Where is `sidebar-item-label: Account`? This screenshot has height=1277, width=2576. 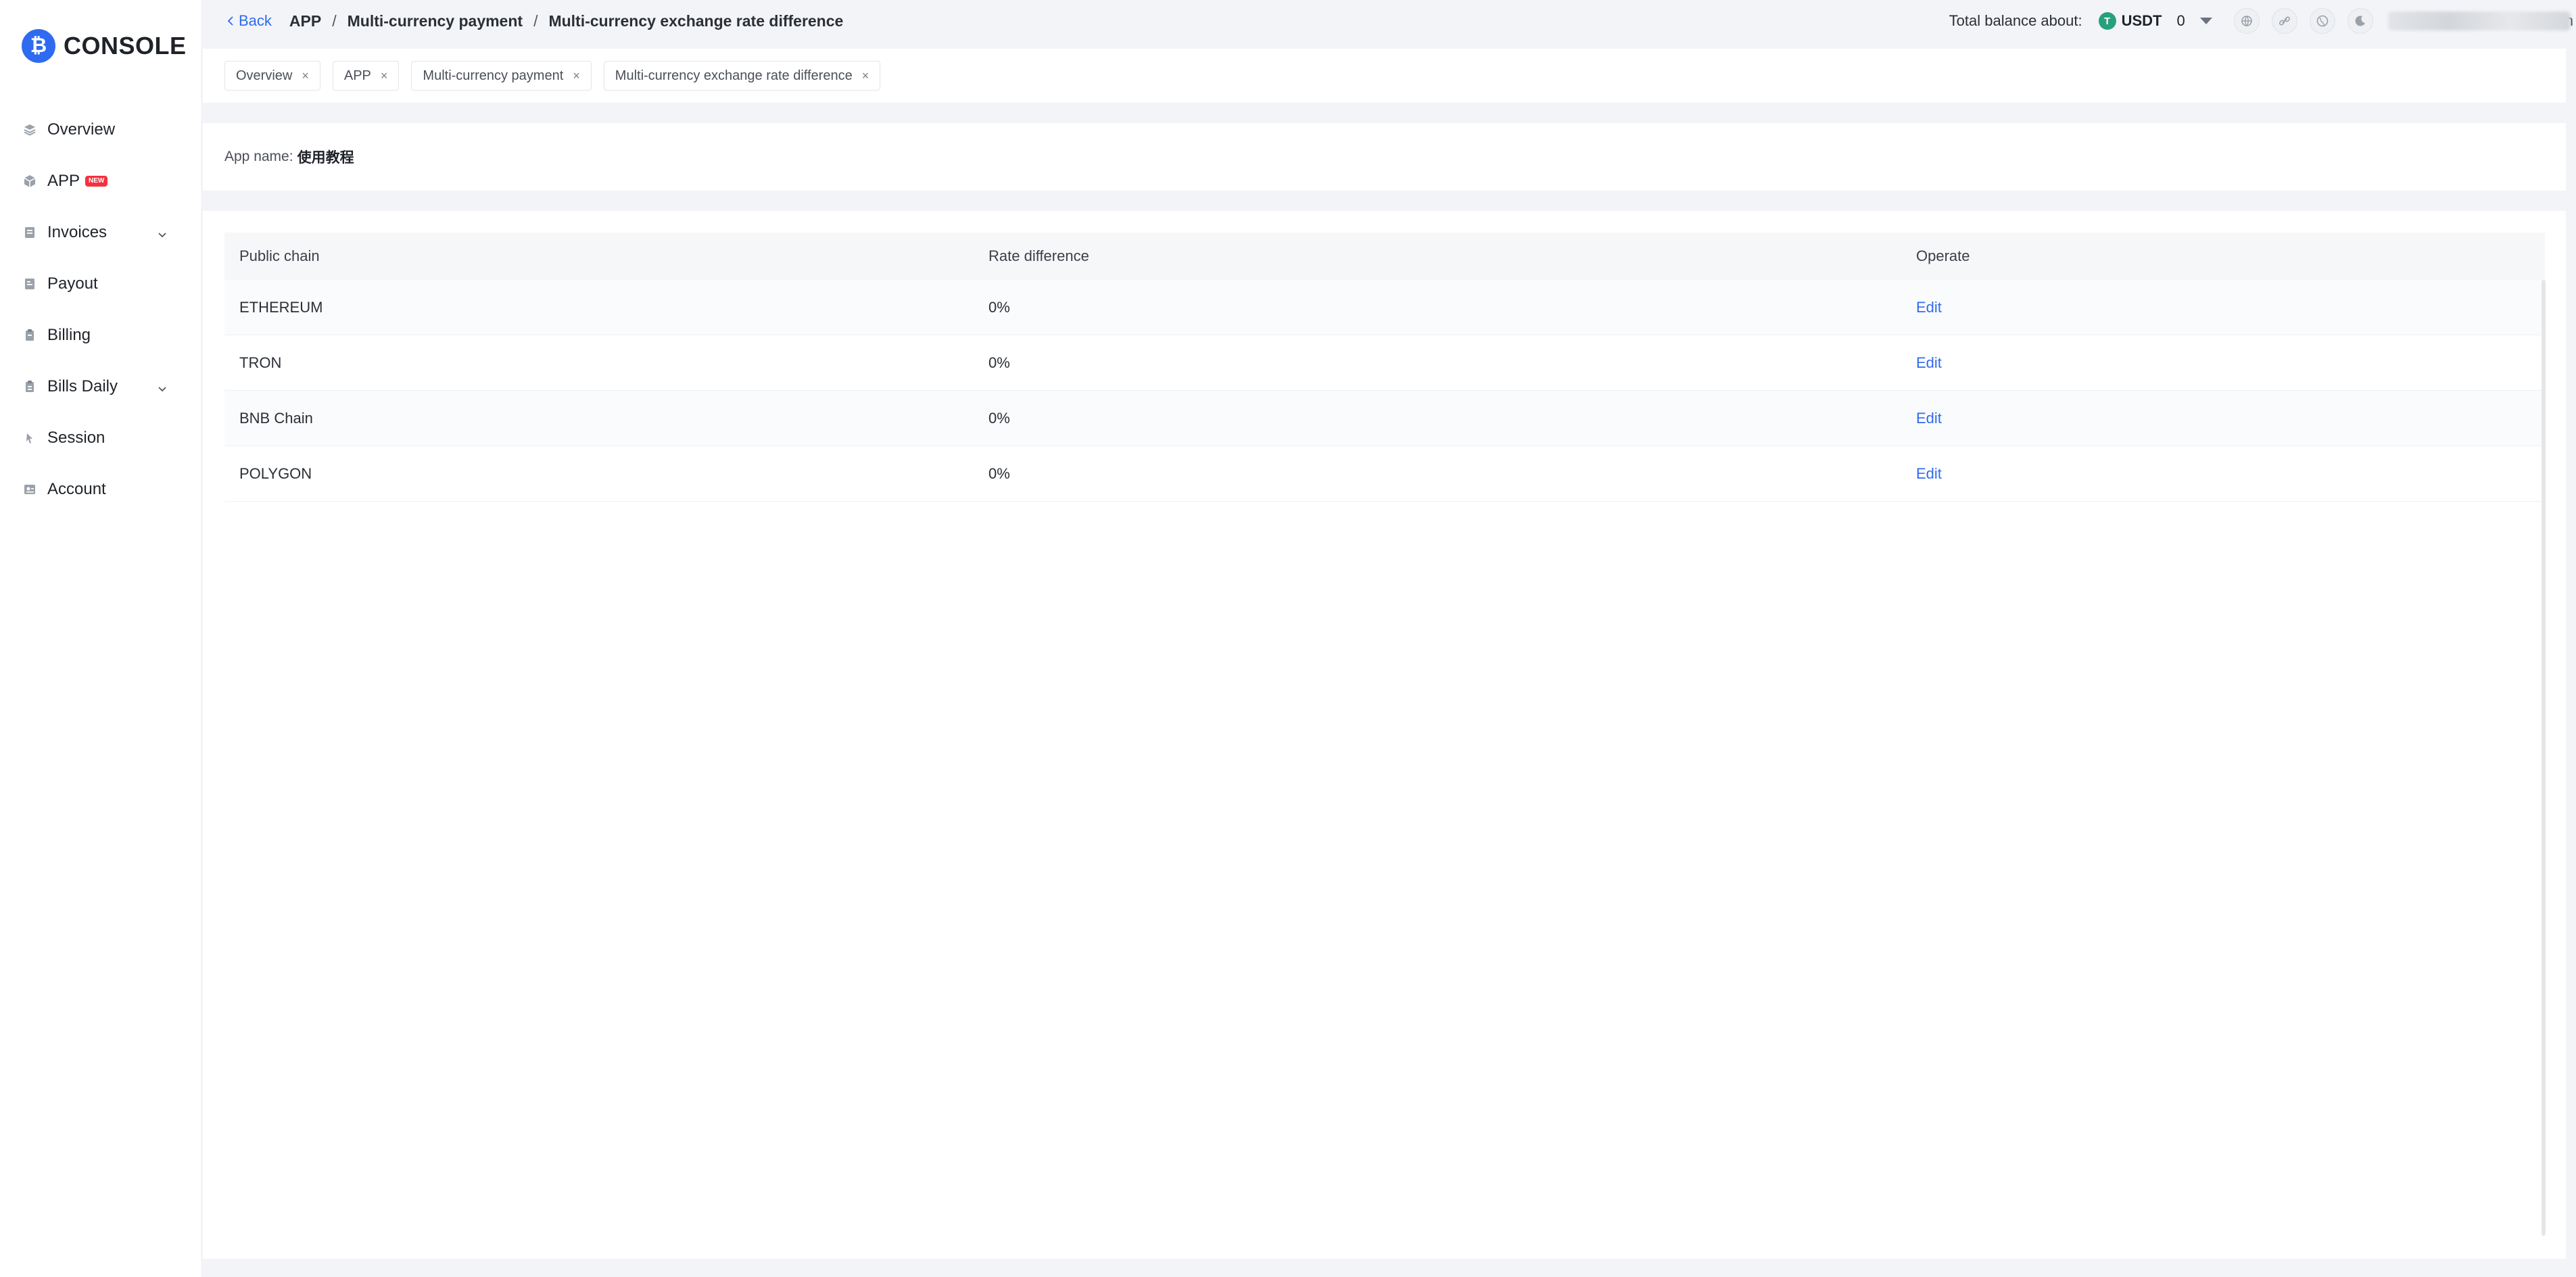 sidebar-item-label: Account is located at coordinates (76, 489).